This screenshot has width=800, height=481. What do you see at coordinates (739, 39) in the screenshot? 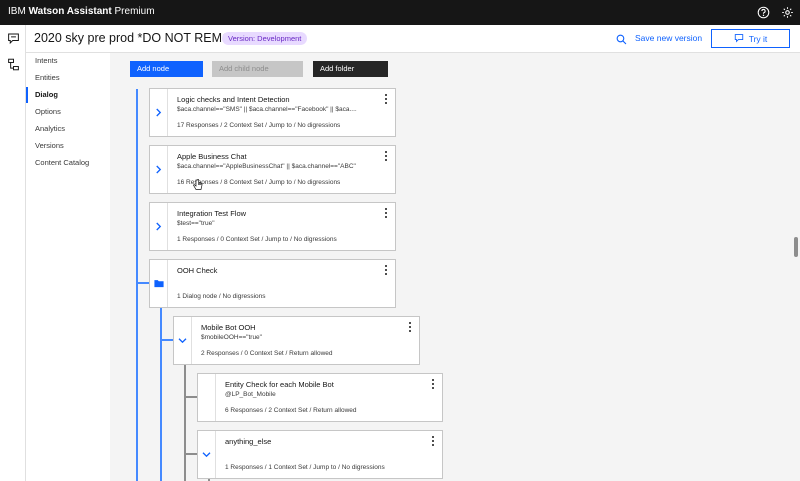
I see `chat-bubble-icon` at bounding box center [739, 39].